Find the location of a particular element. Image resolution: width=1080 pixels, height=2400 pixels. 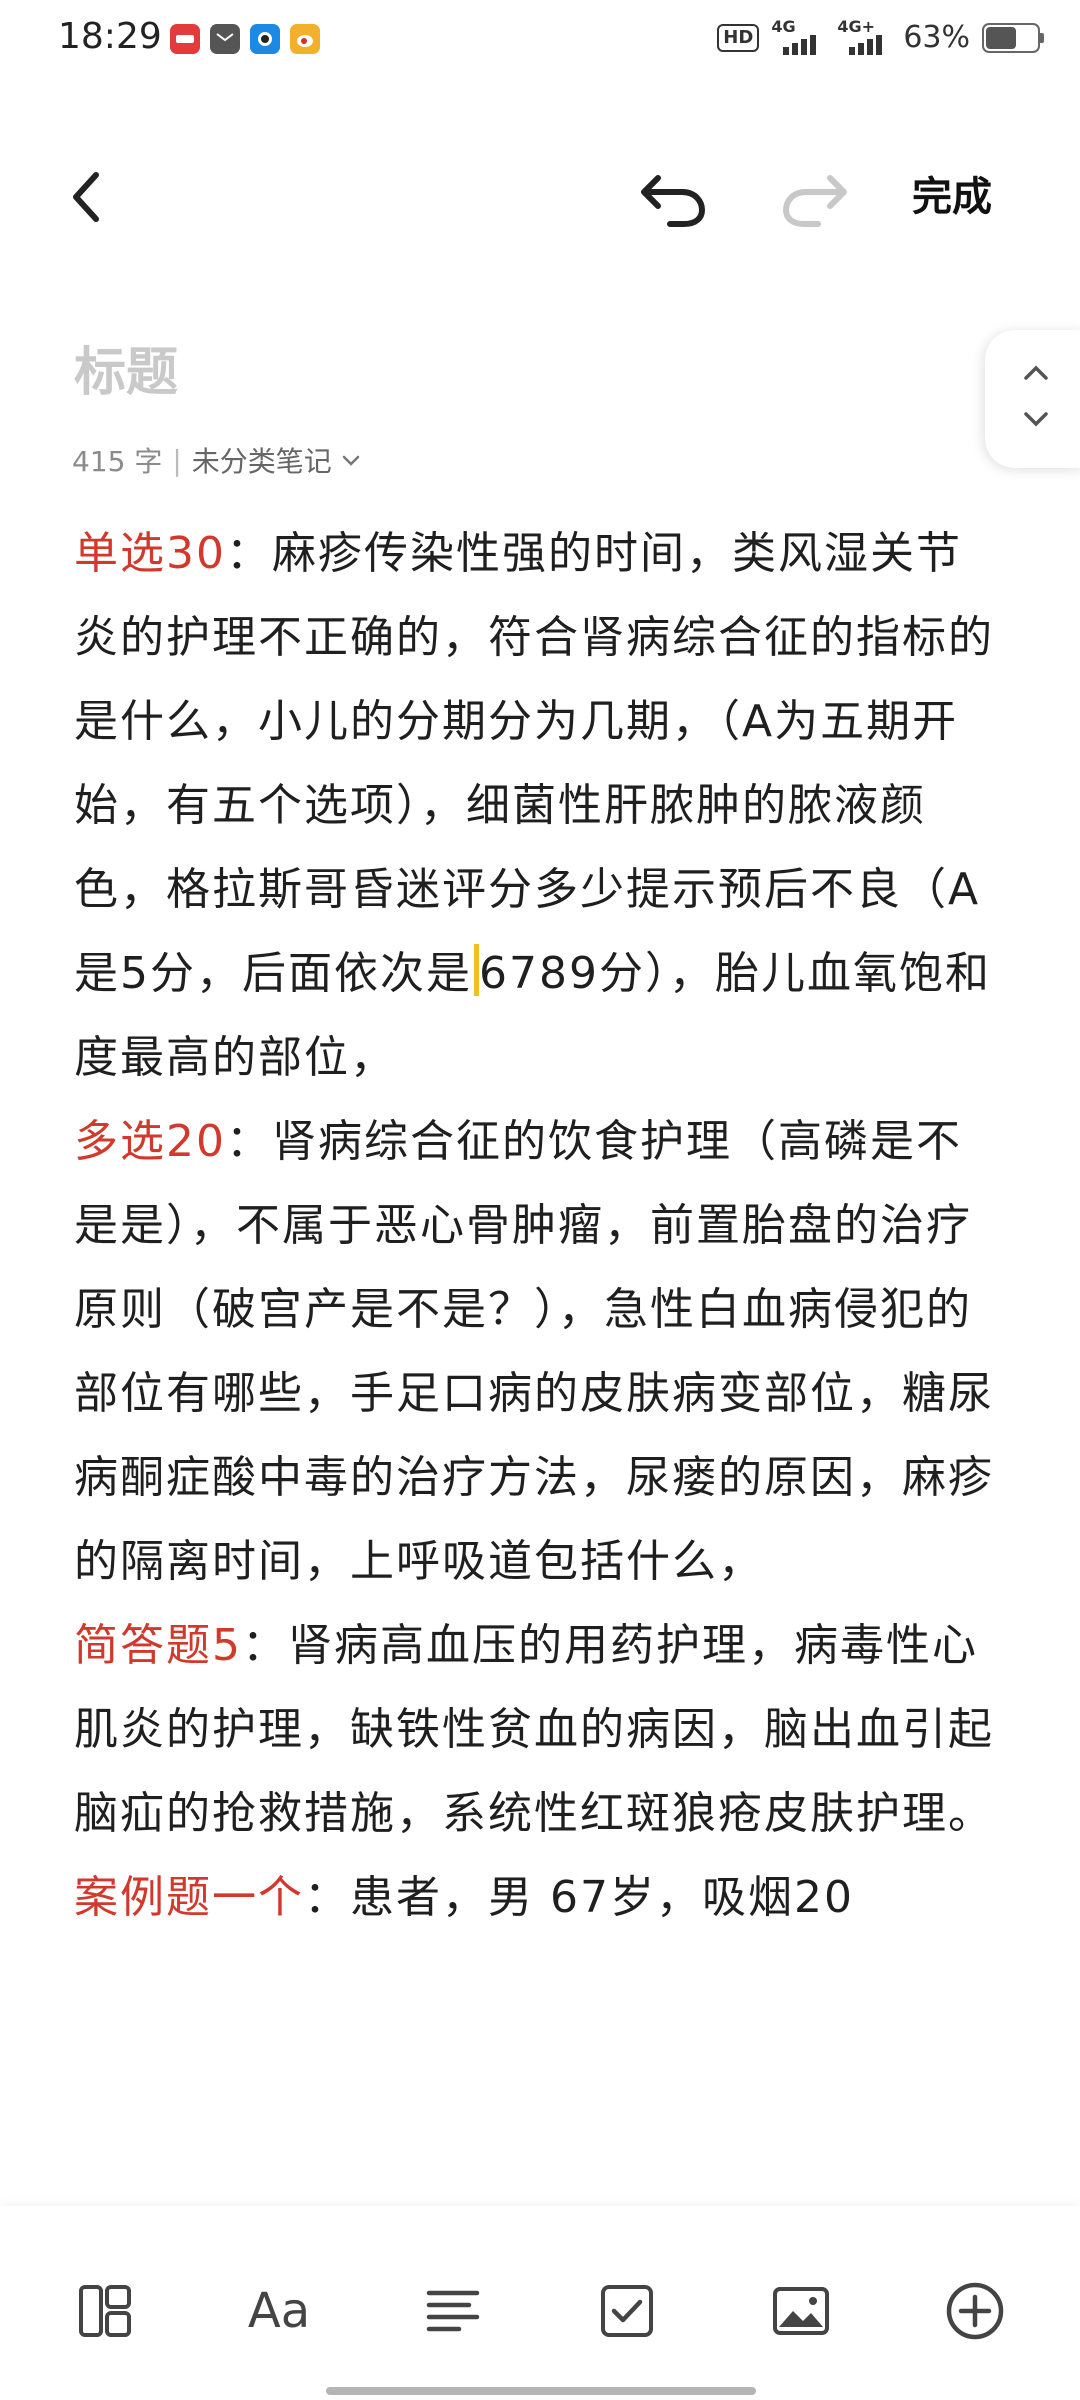

redo-icon is located at coordinates (814, 201).